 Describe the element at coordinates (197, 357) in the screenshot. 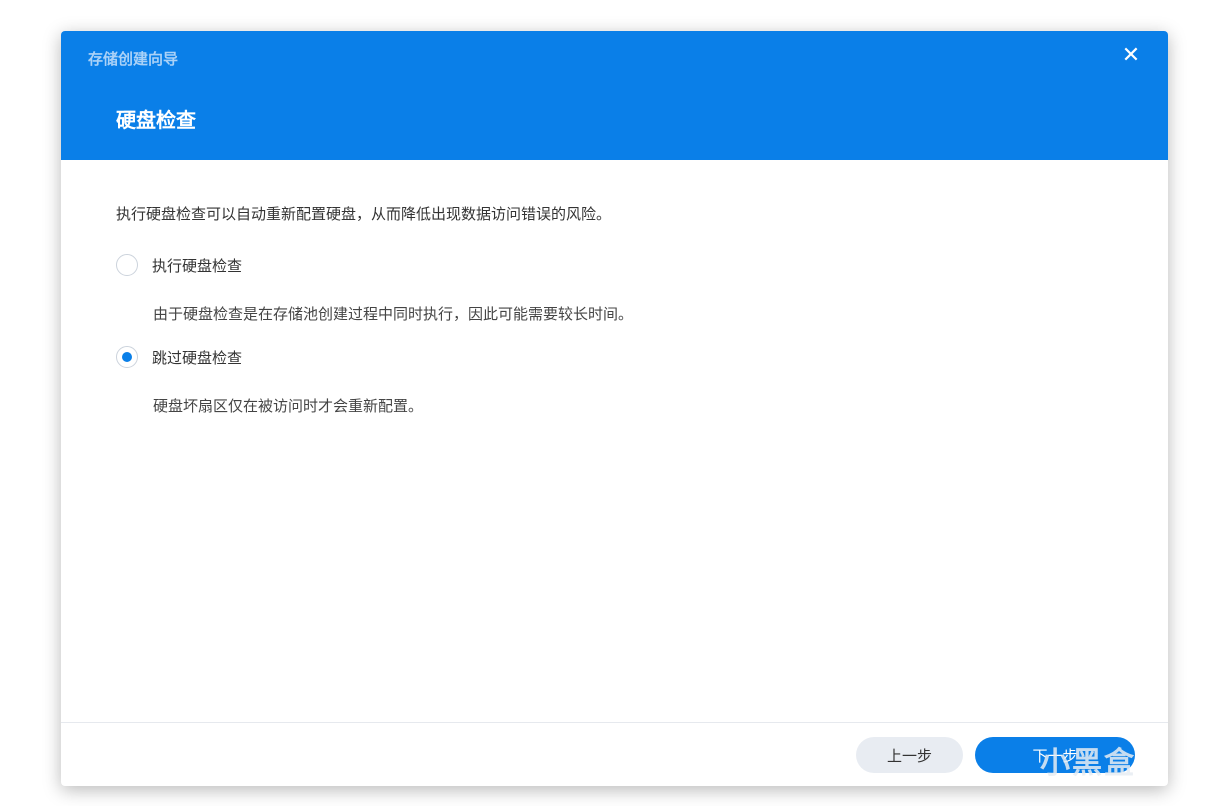

I see `option-label: 跳过硬盘检查` at that location.